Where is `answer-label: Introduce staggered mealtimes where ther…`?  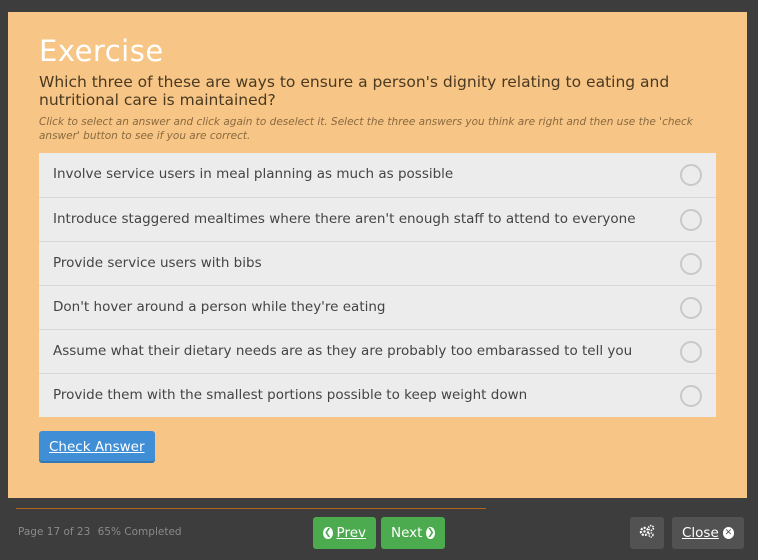 answer-label: Introduce staggered mealtimes where ther… is located at coordinates (344, 219).